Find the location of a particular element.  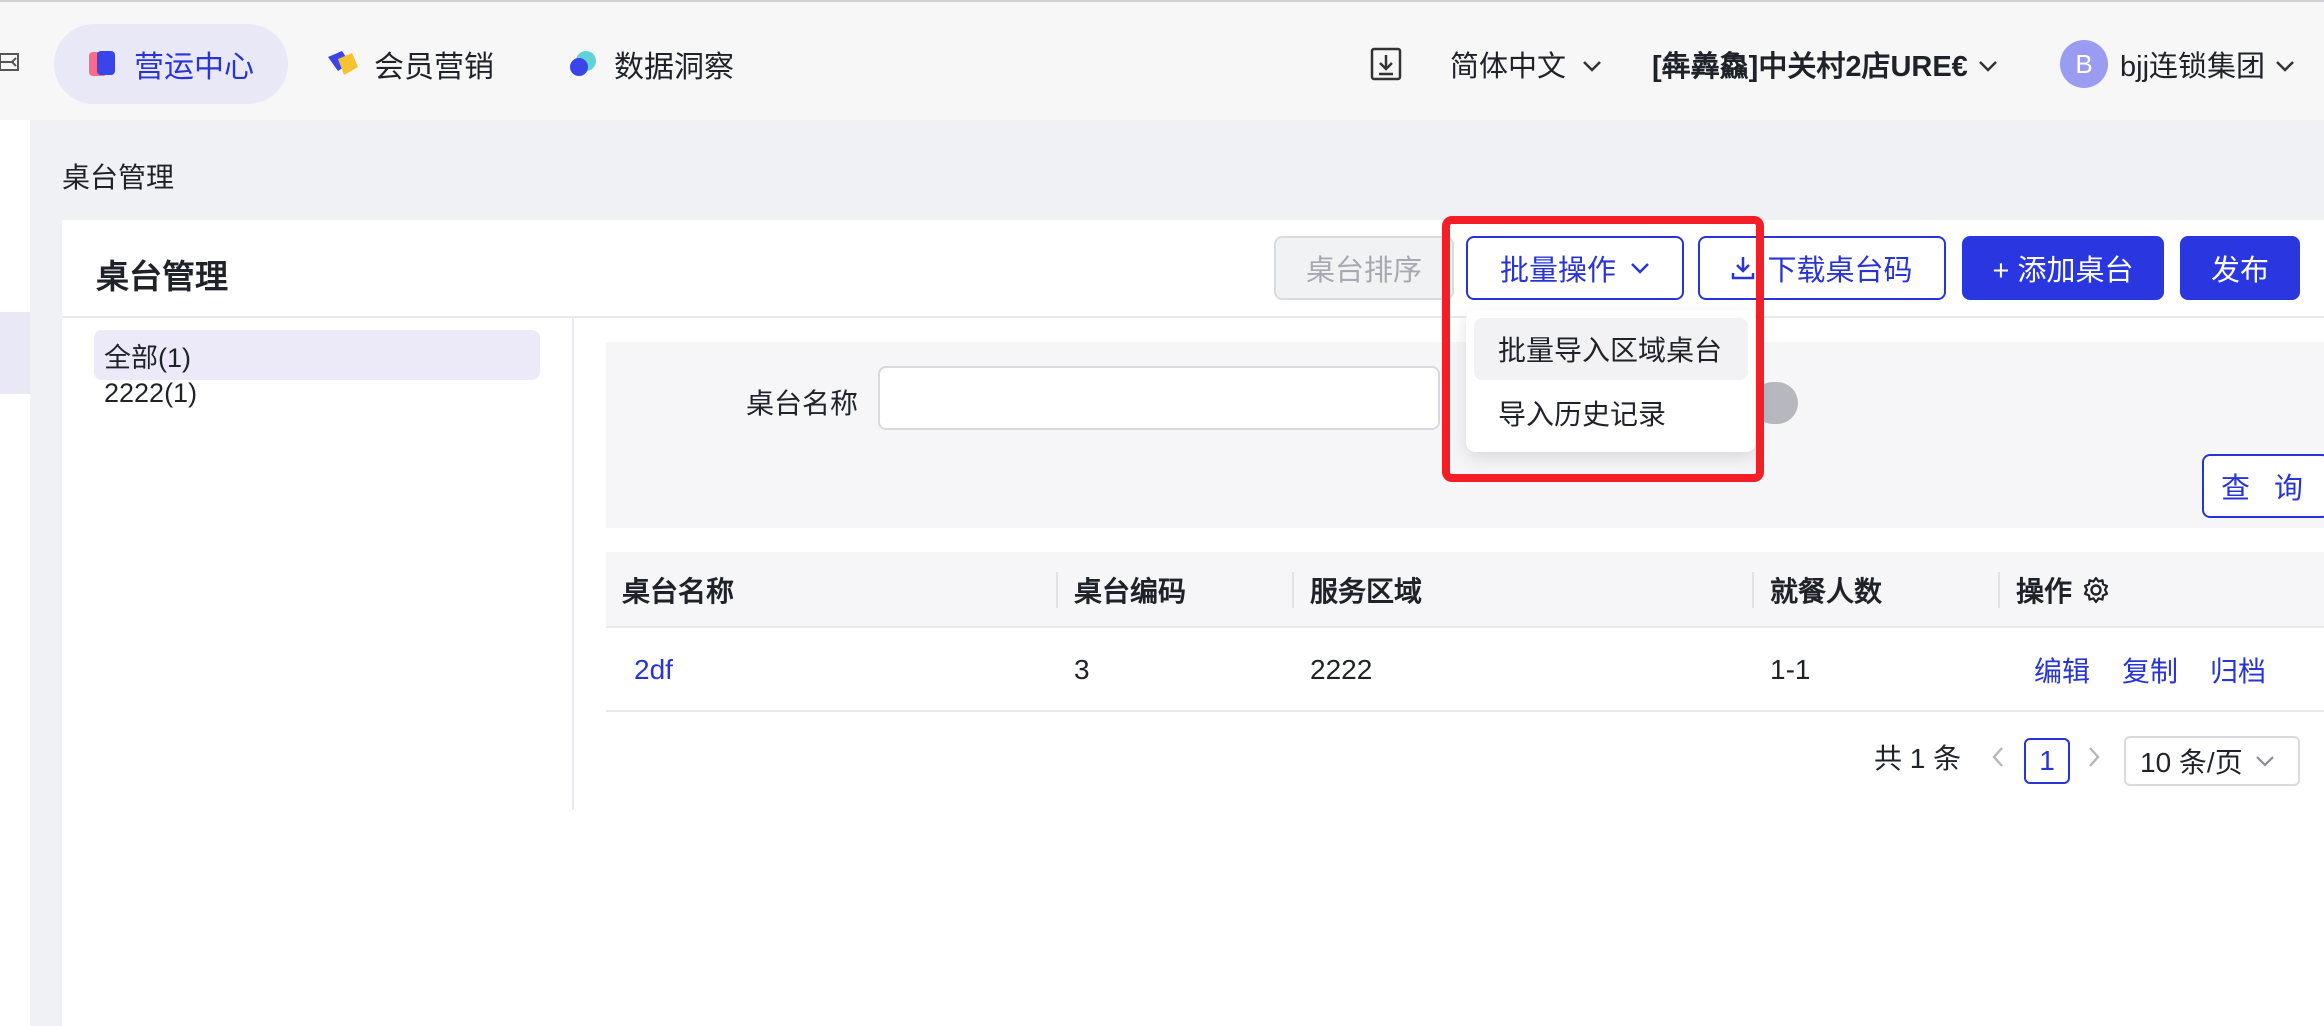

page-size-select: 10 条/页 is located at coordinates (2212, 761).